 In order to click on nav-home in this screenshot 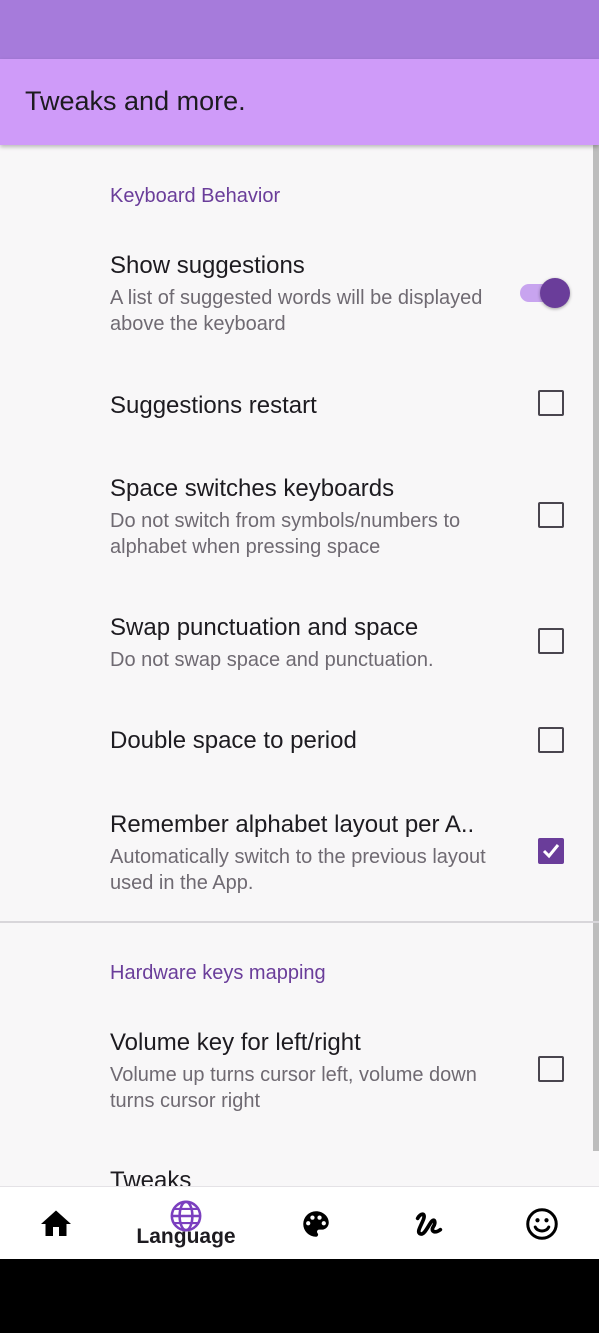, I will do `click(56, 1223)`.